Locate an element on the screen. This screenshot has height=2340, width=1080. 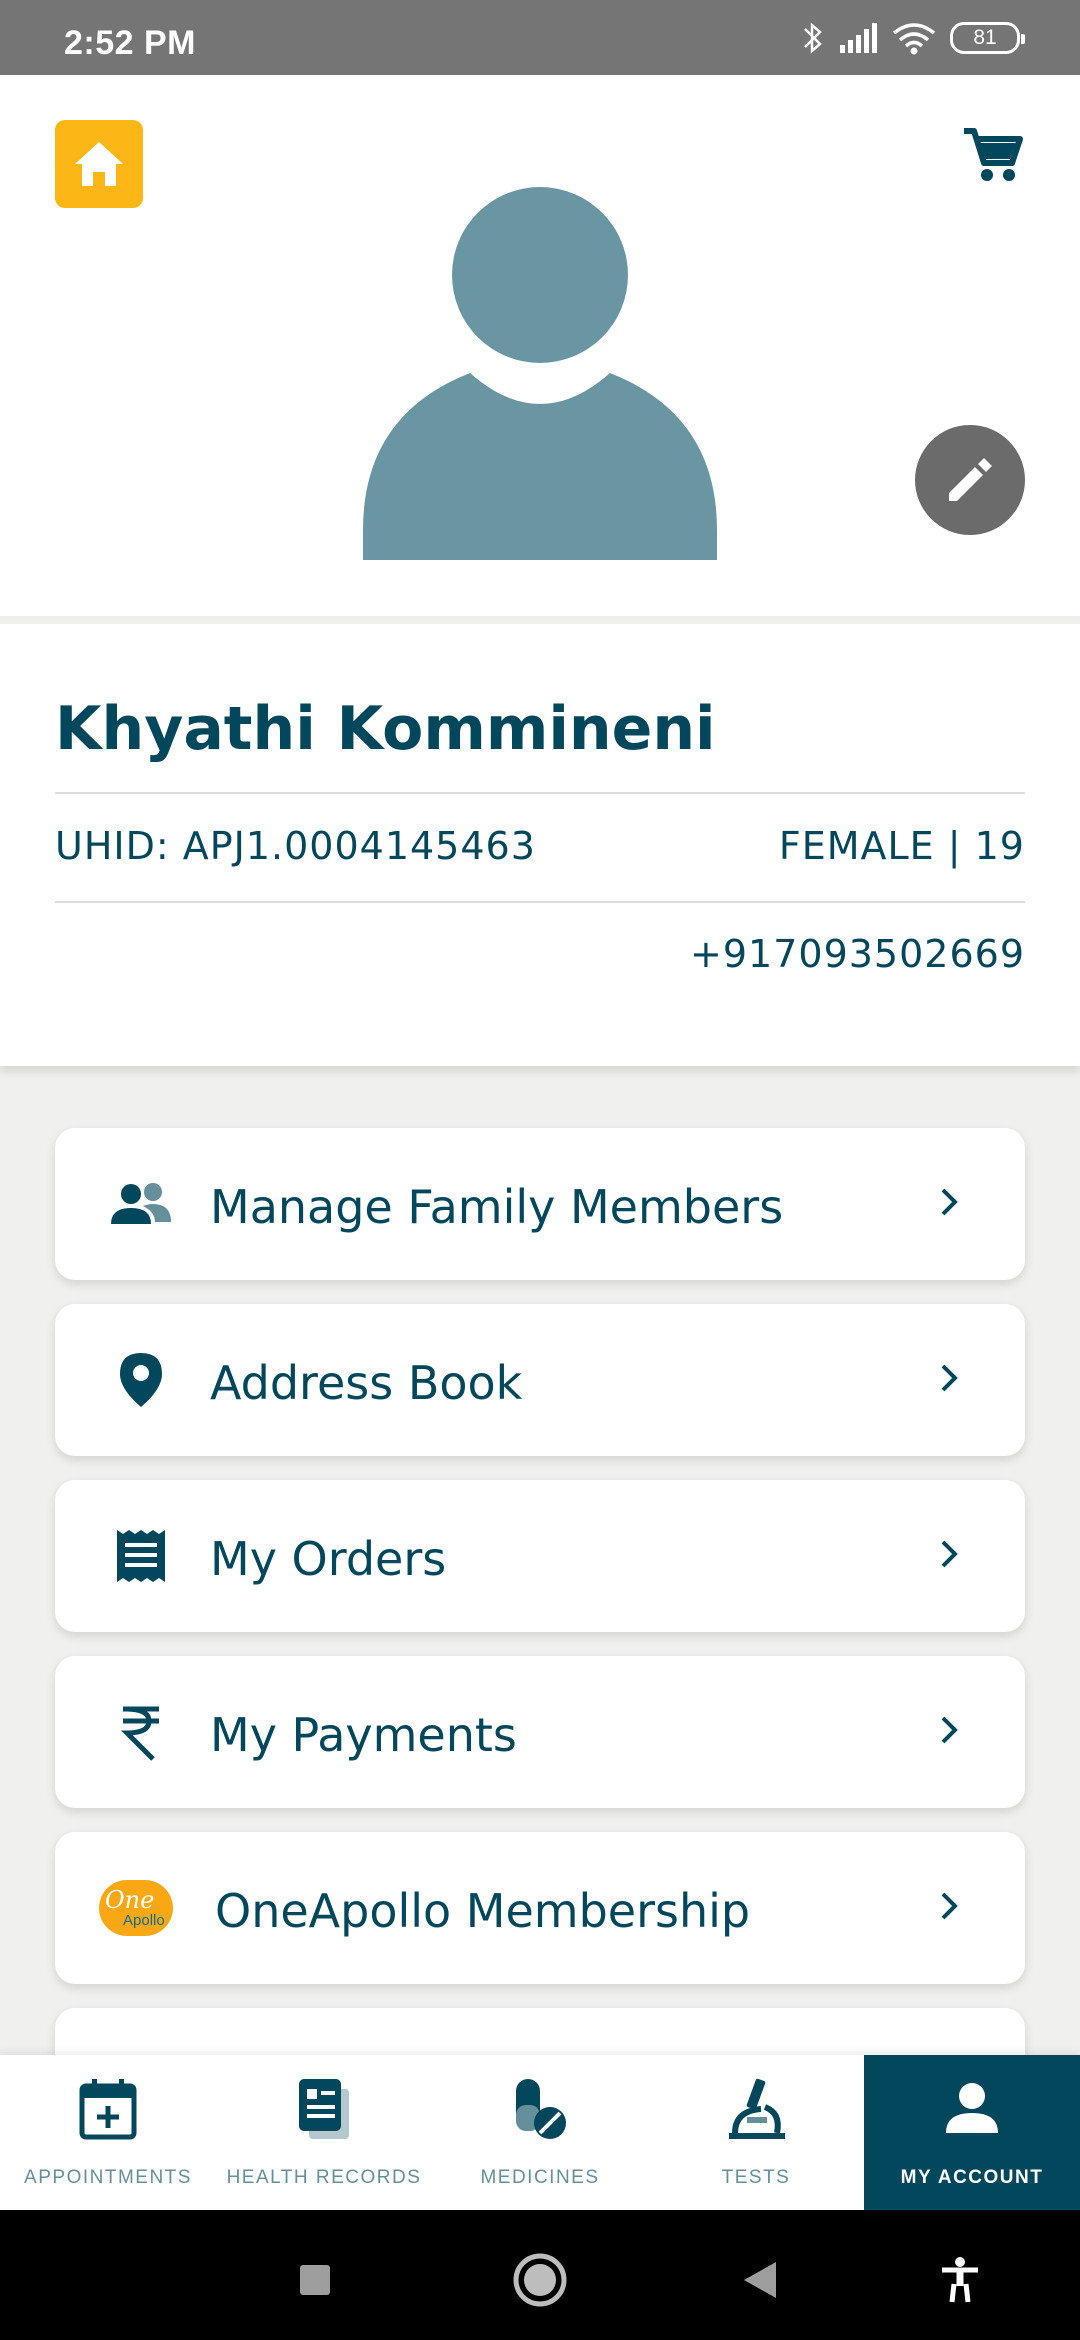
tab-my-account: MY ACCOUNT is located at coordinates (972, 2132).